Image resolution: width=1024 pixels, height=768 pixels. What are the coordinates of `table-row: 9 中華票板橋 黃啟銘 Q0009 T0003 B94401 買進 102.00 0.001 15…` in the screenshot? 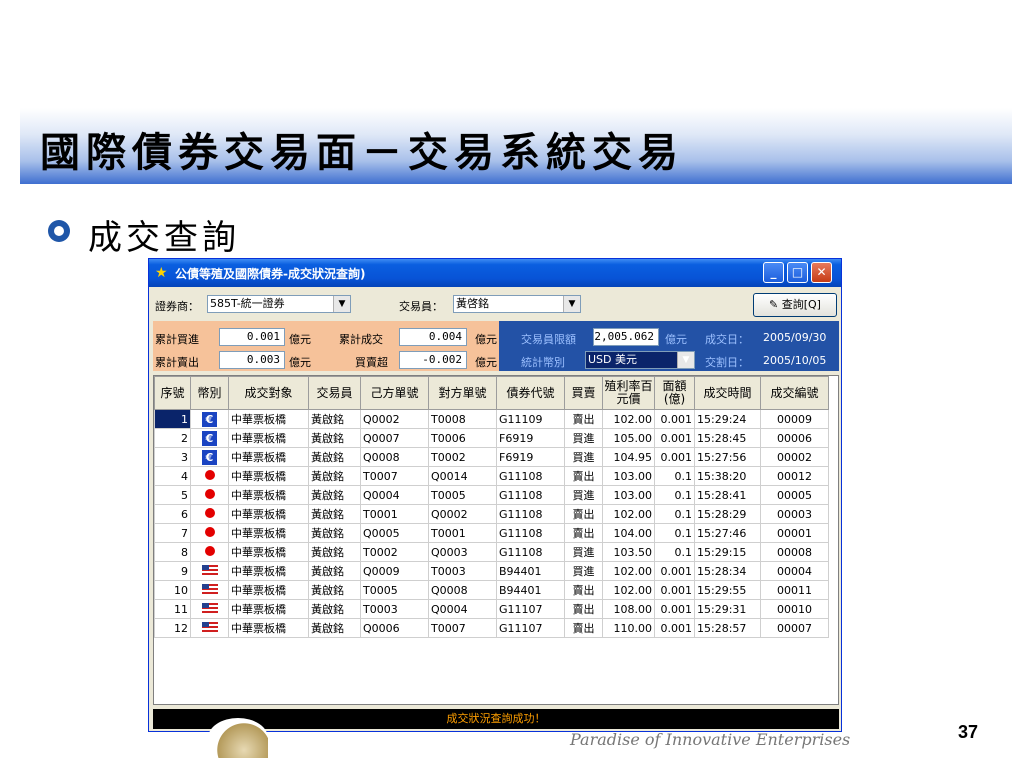 It's located at (491, 571).